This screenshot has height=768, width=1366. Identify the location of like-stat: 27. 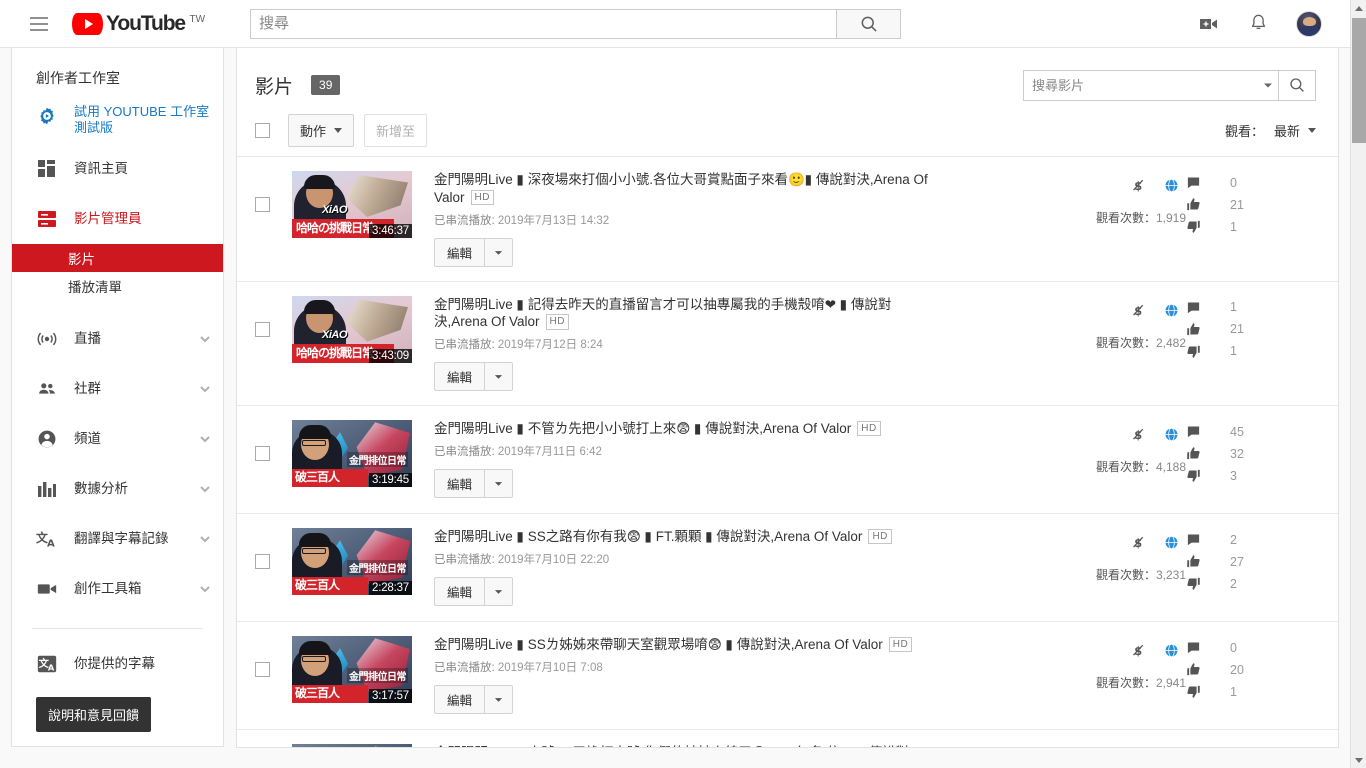
(1251, 561).